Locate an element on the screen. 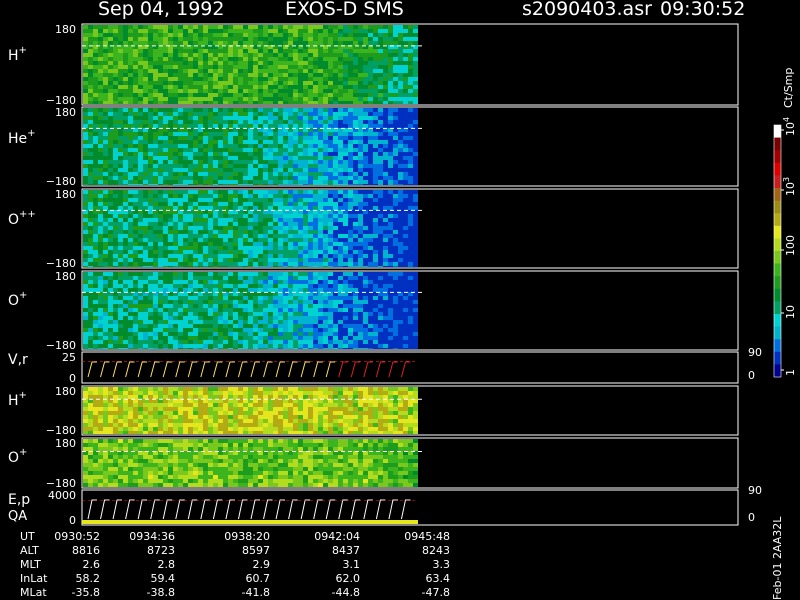 Image resolution: width=800 pixels, height=600 pixels. footer-value: -44.8 is located at coordinates (345, 592).